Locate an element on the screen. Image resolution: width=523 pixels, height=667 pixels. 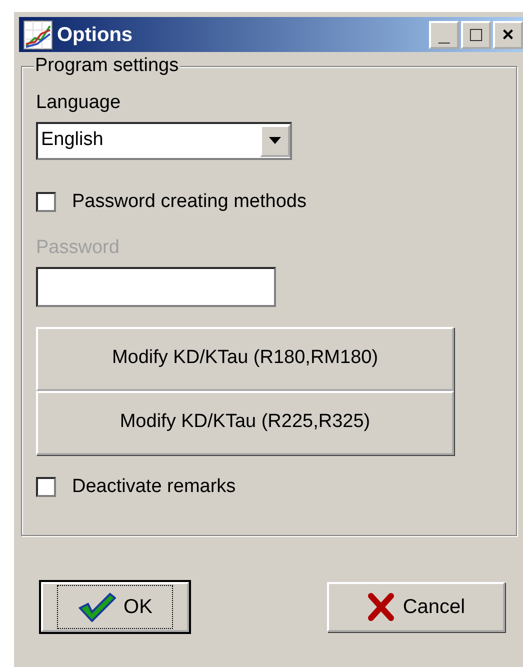
language-dropdown: English is located at coordinates (164, 141).